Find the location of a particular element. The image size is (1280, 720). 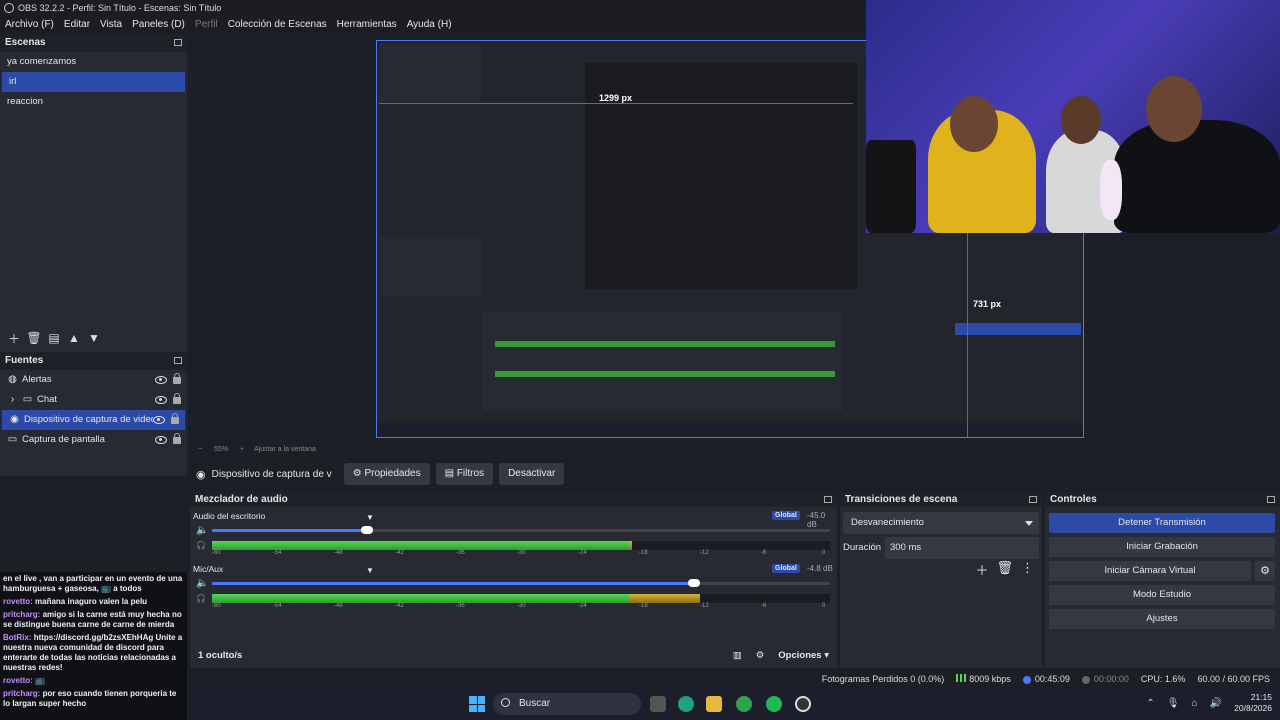

microphone-icon: 🎙 is located at coordinates (1173, 703).